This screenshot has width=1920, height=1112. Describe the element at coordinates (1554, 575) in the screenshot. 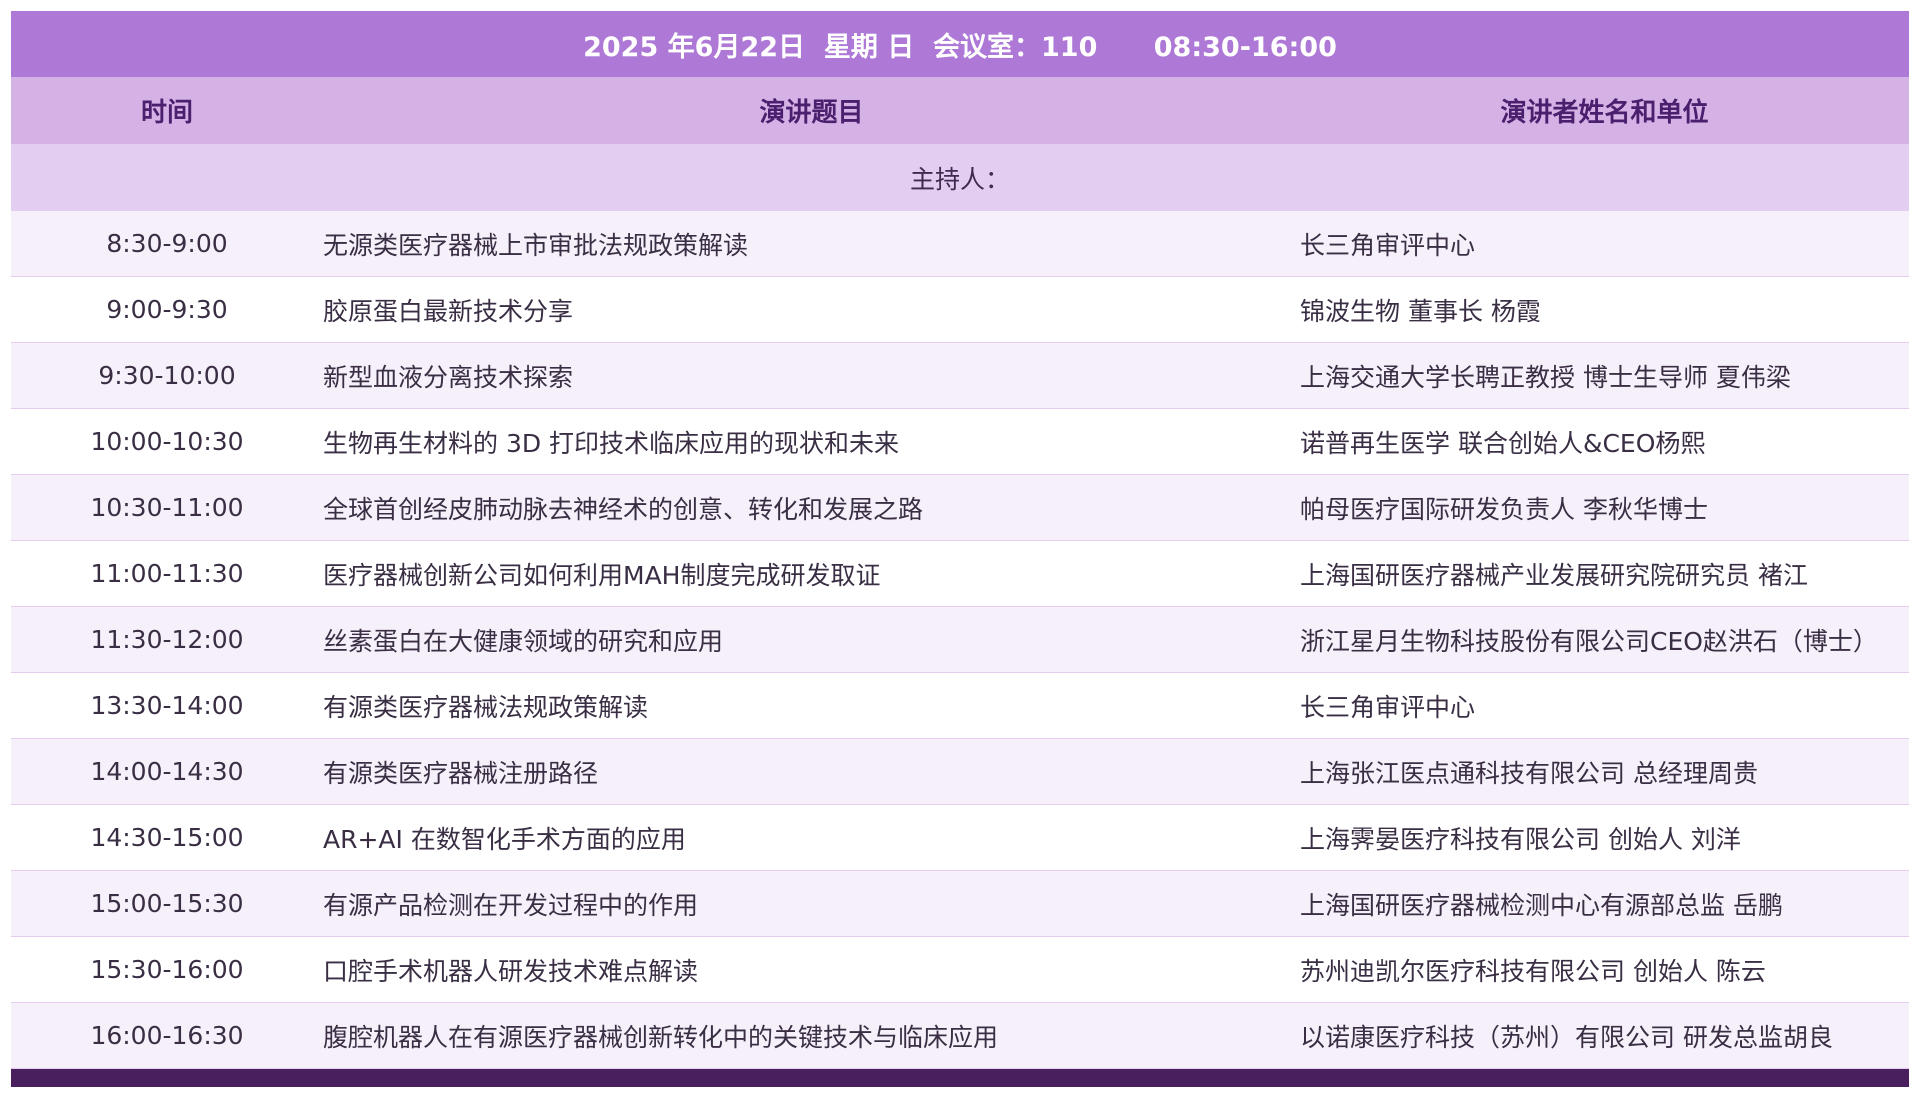

I see `row-speaker: 上海国研医疗器械产业发展研究院研究员 褚江` at that location.